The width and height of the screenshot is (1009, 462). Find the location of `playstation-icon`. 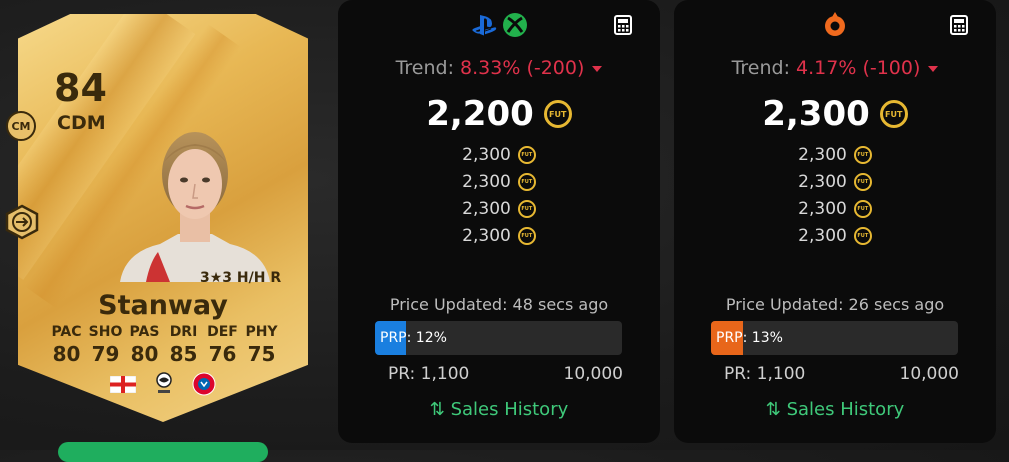

playstation-icon is located at coordinates (484, 25).